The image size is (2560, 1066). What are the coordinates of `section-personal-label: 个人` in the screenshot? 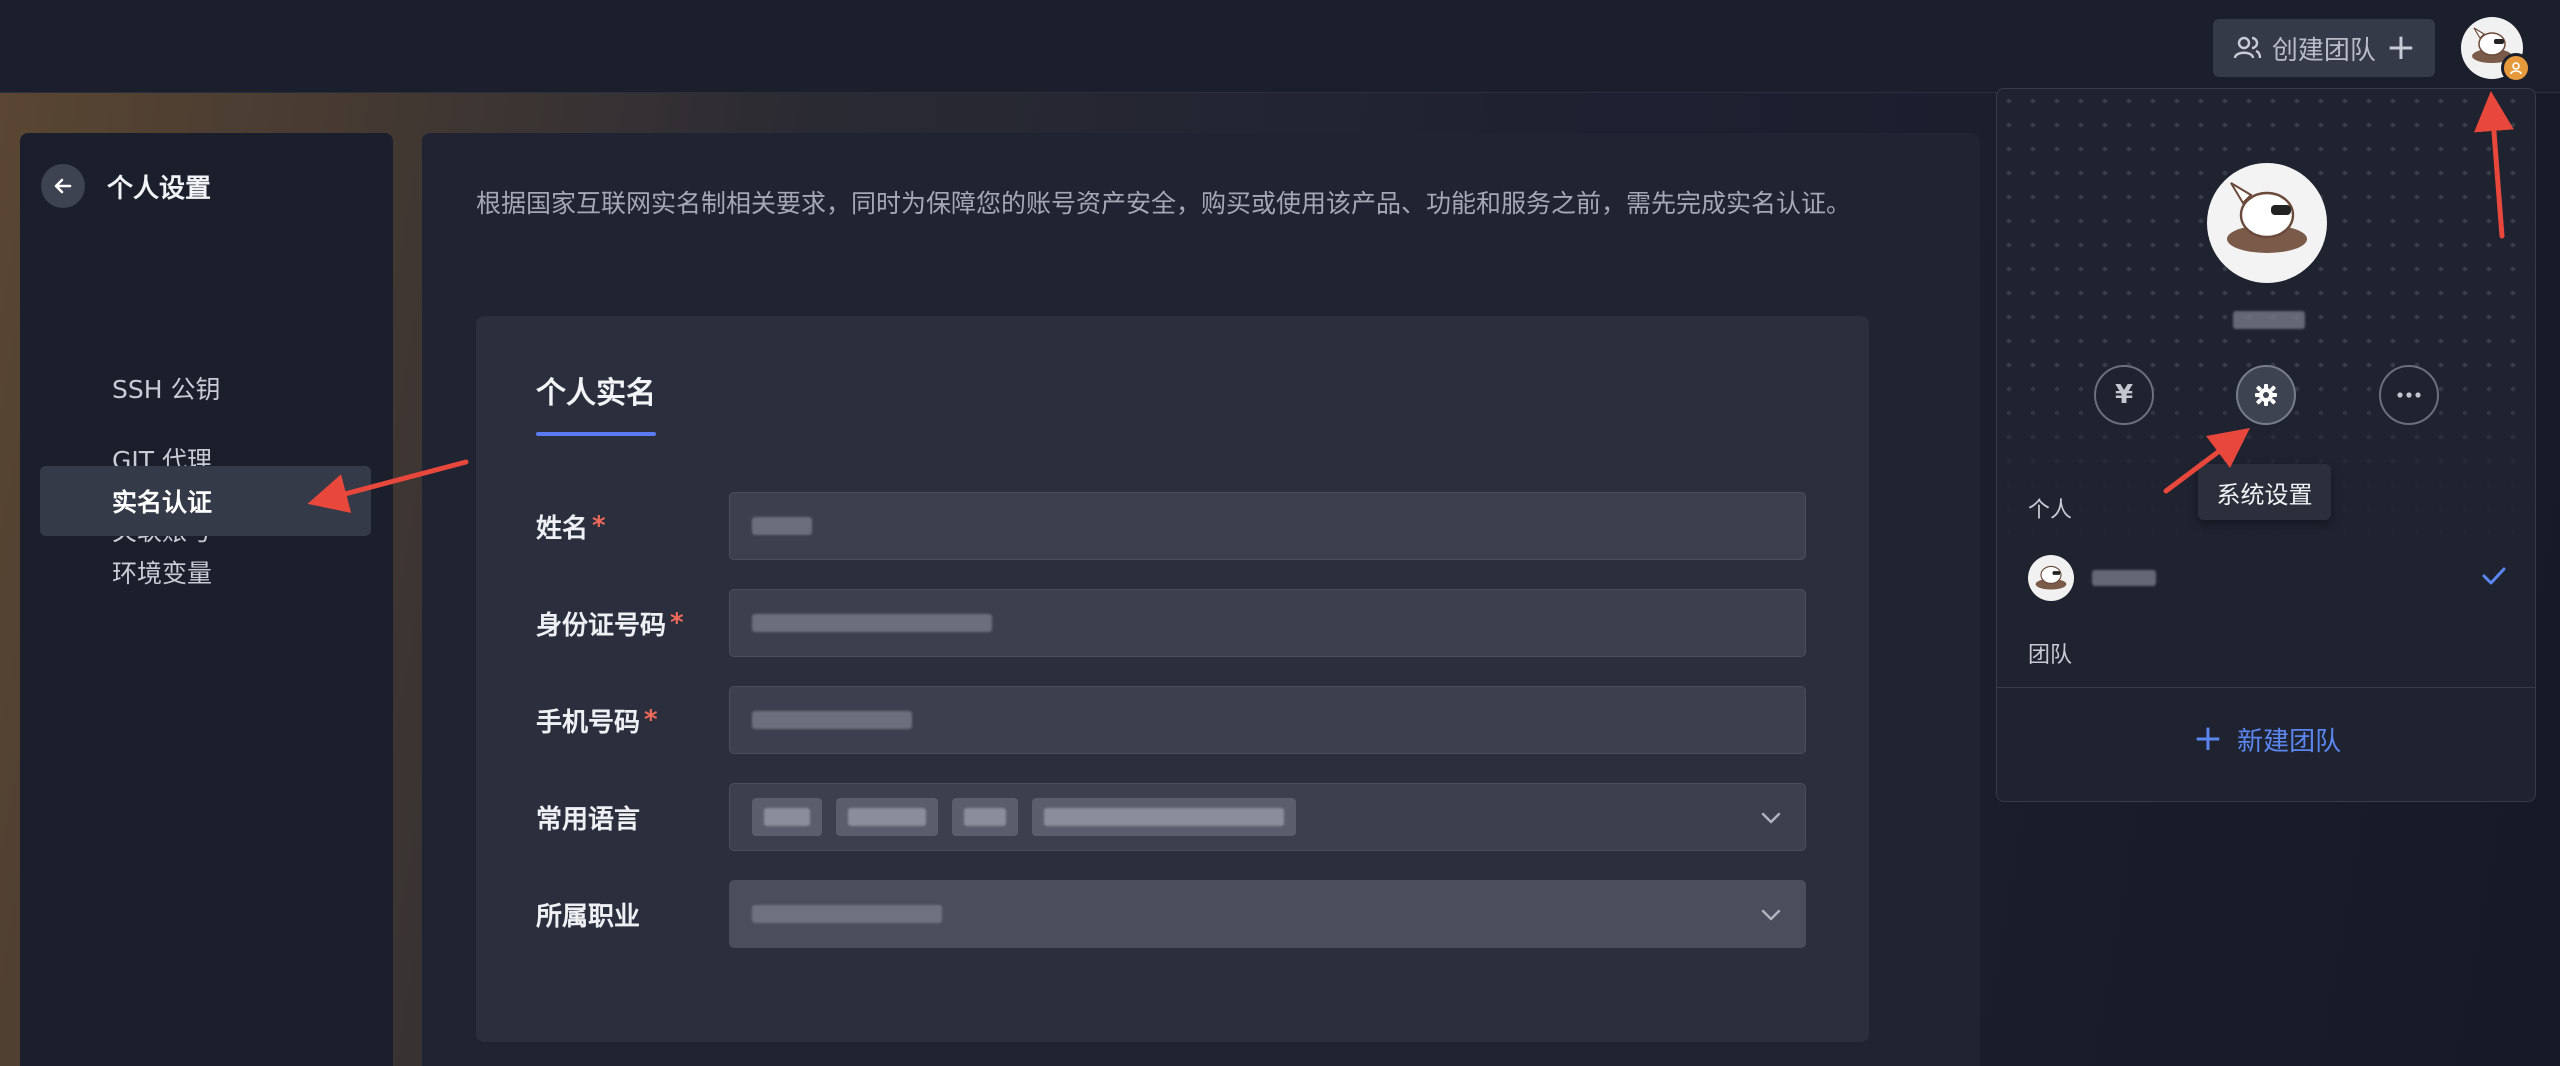 It's located at (2050, 510).